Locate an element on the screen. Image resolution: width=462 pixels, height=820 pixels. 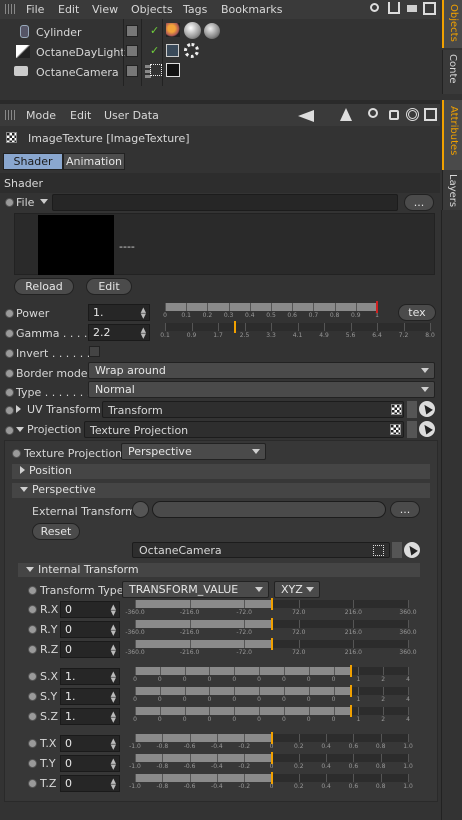
reload-button: Reload is located at coordinates (44, 286).